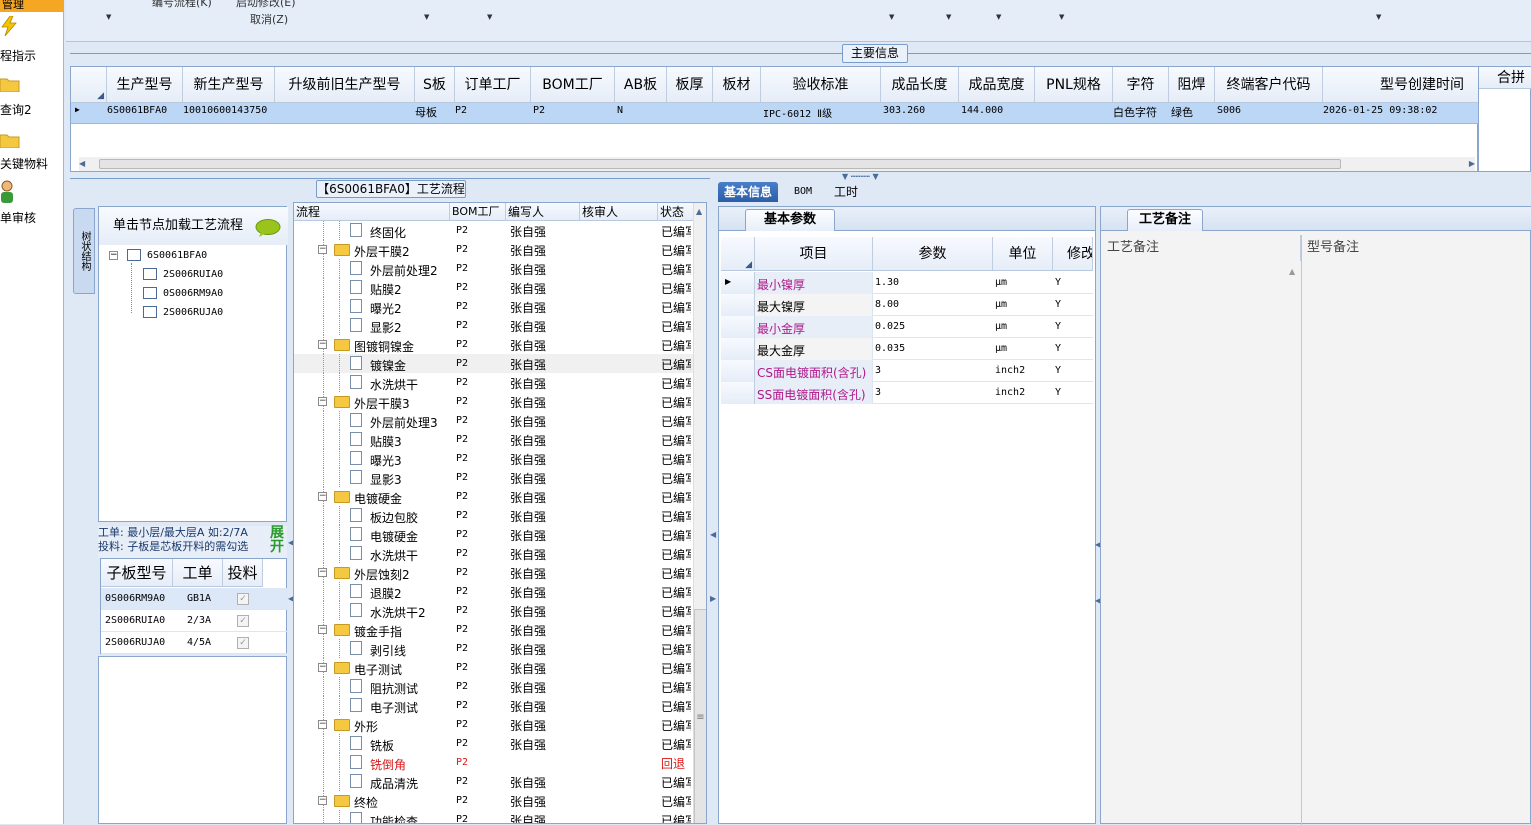 The height and width of the screenshot is (825, 1531). Describe the element at coordinates (243, 643) in the screenshot. I see `checkbox-icon: ✓` at that location.